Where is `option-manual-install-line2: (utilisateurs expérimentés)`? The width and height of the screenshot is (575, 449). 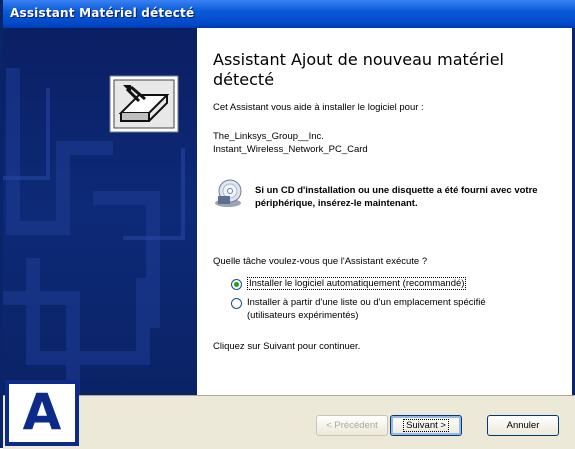 option-manual-install-line2: (utilisateurs expérimentés) is located at coordinates (303, 315).